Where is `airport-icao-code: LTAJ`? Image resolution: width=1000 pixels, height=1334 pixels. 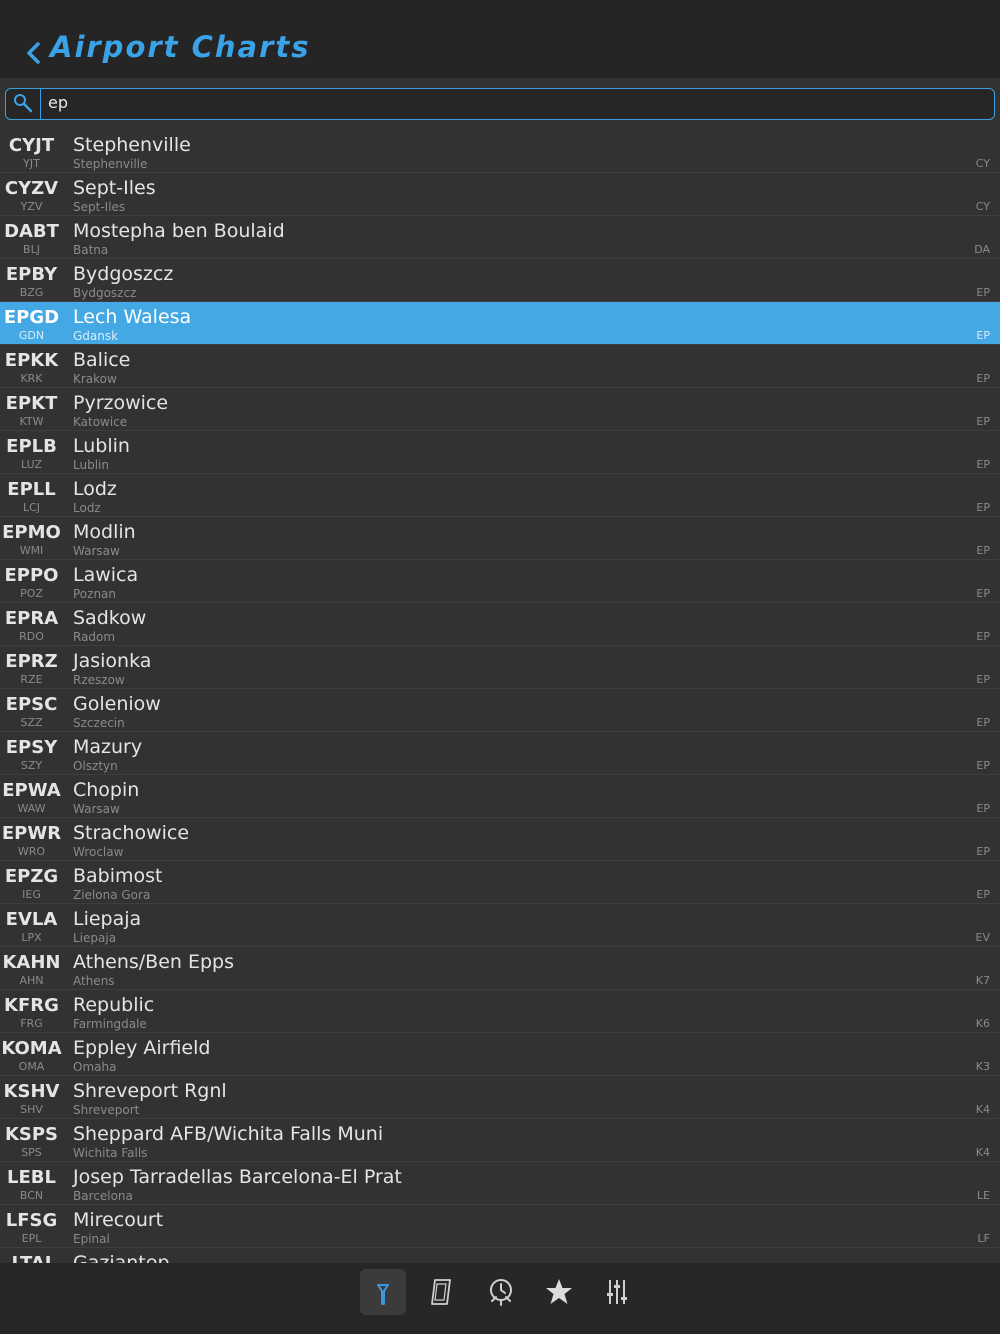 airport-icao-code: LTAJ is located at coordinates (31, 1258).